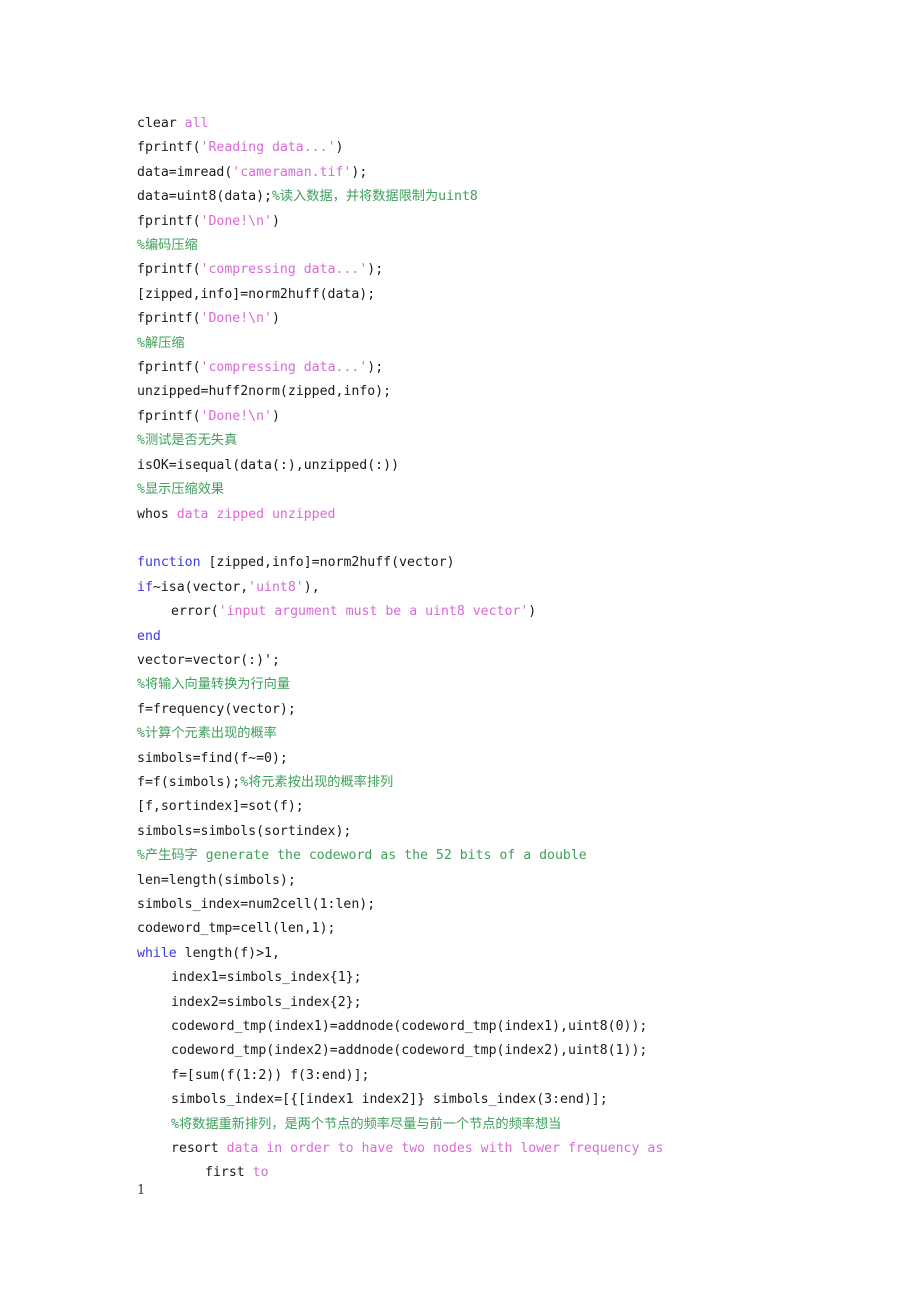  What do you see at coordinates (276, 587) in the screenshot?
I see `code-token-string: 'uint8'` at bounding box center [276, 587].